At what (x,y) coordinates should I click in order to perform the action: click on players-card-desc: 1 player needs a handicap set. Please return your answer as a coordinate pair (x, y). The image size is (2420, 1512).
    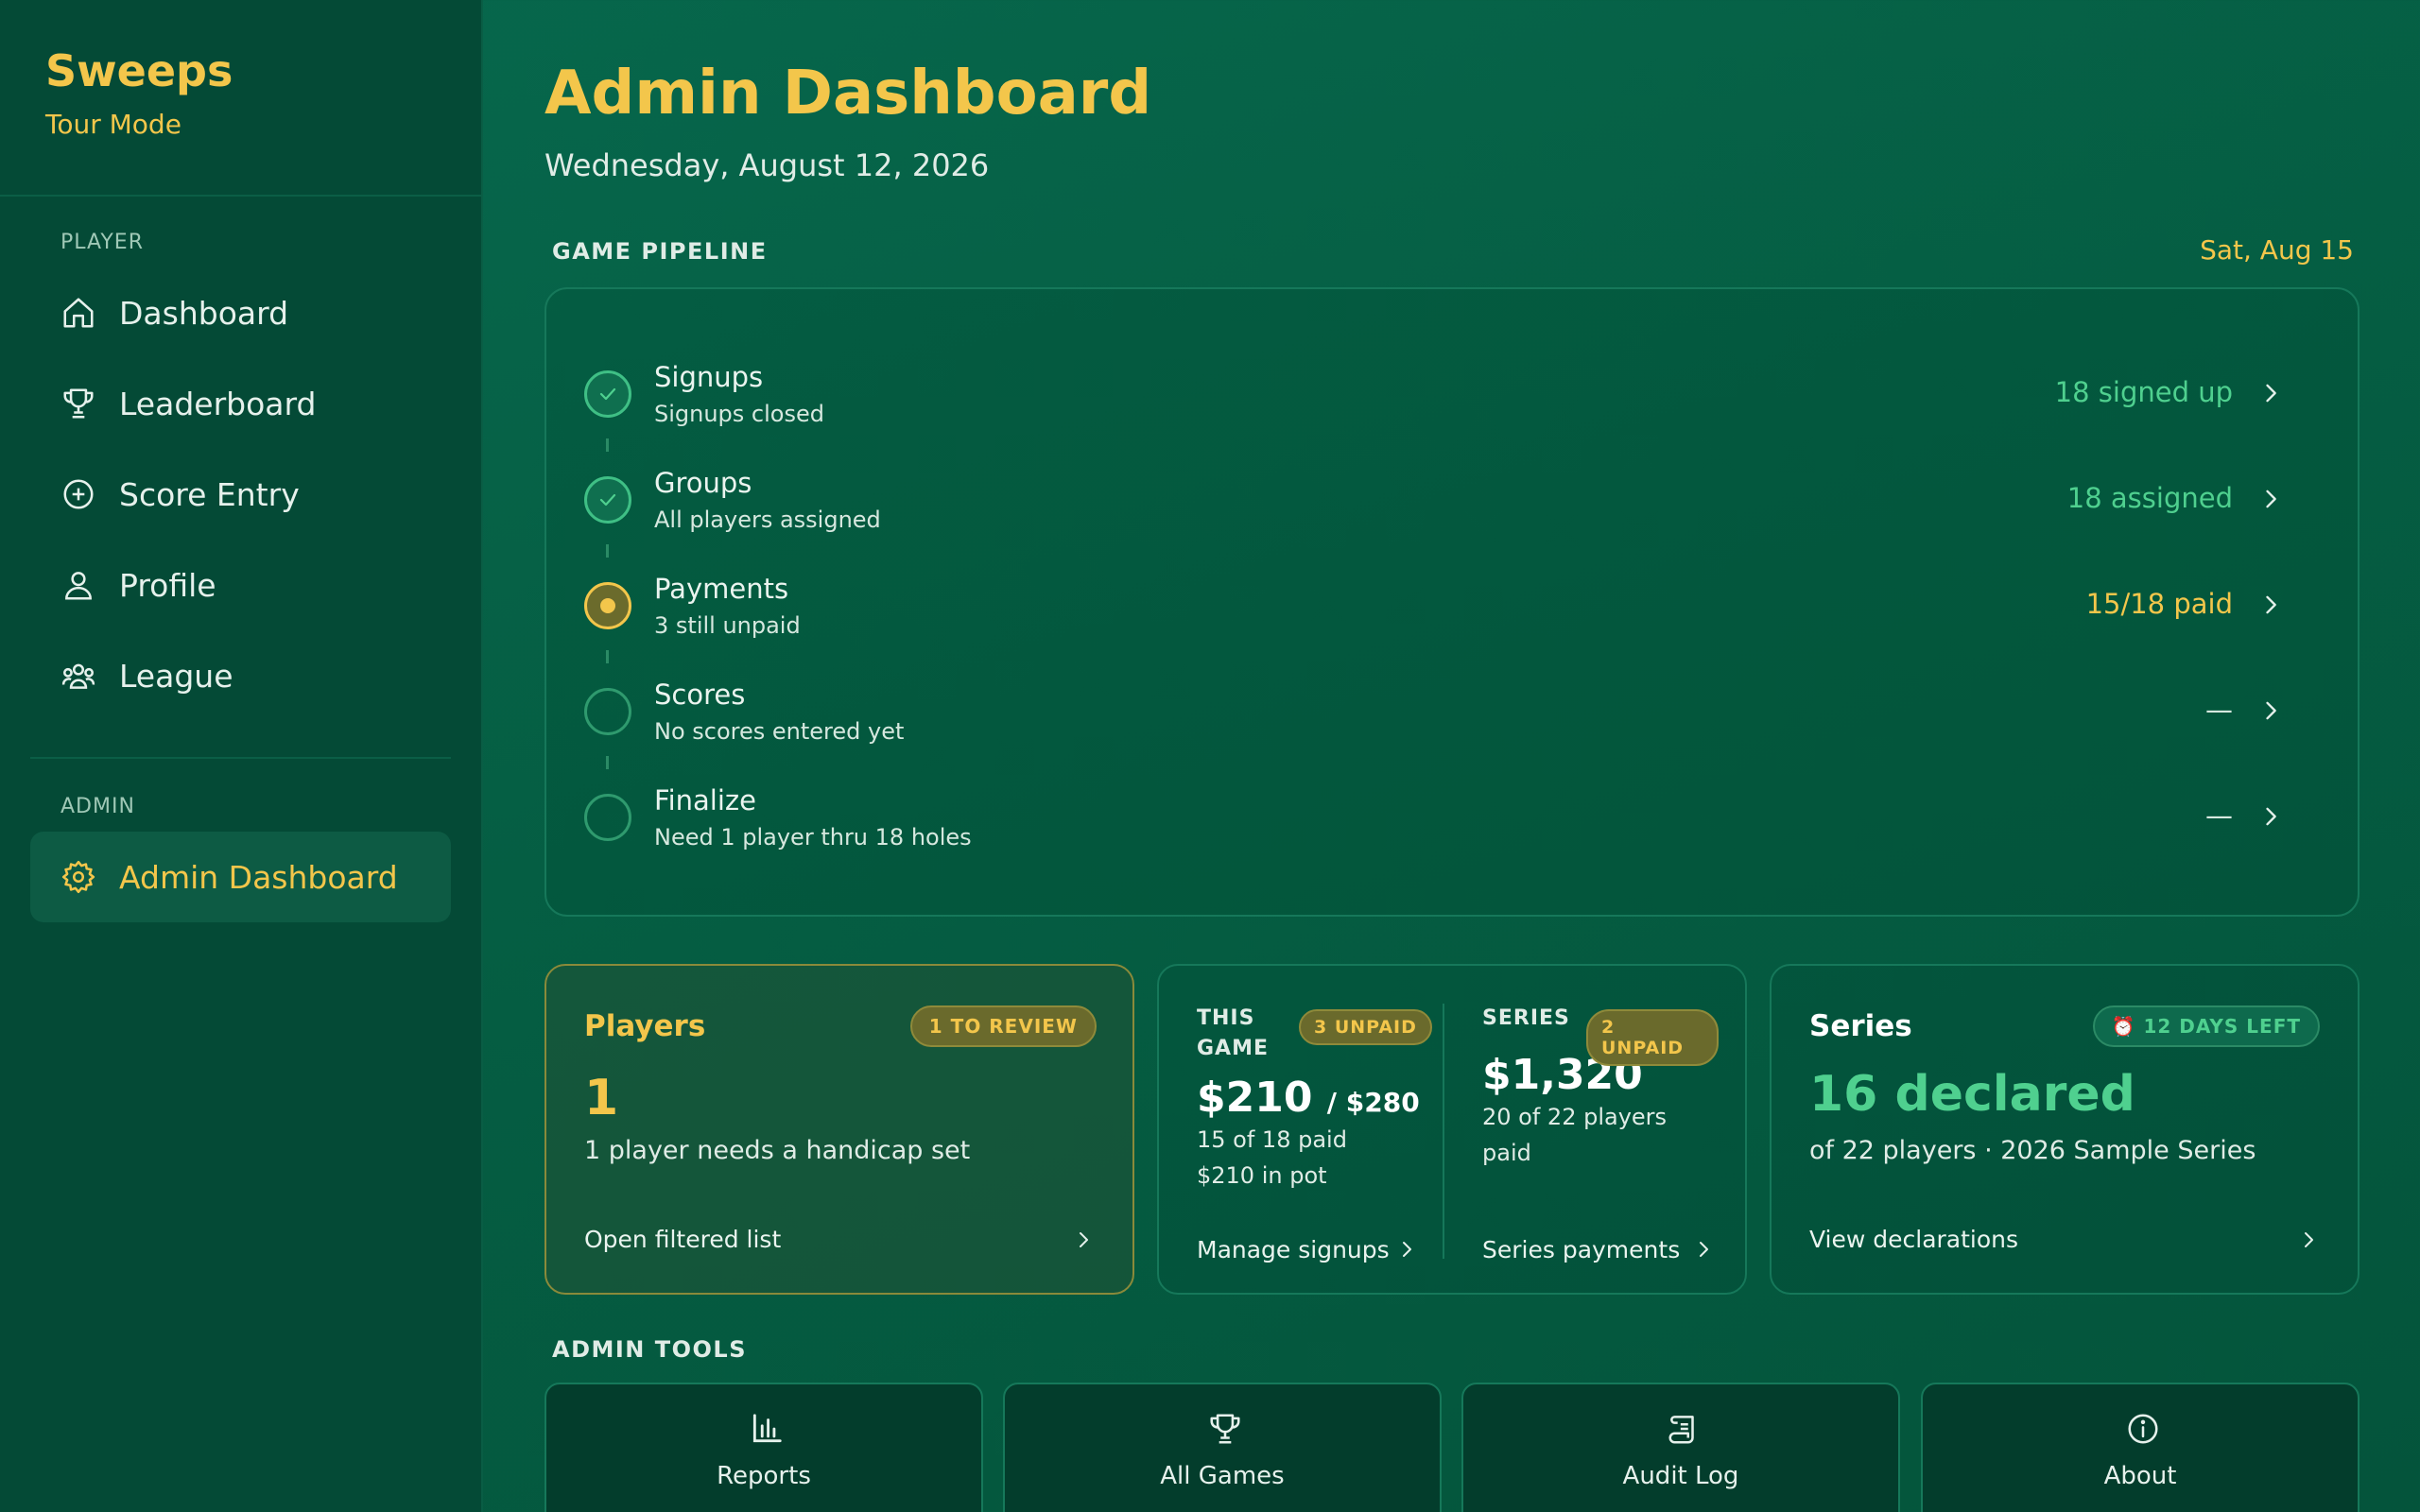
    Looking at the image, I should click on (777, 1150).